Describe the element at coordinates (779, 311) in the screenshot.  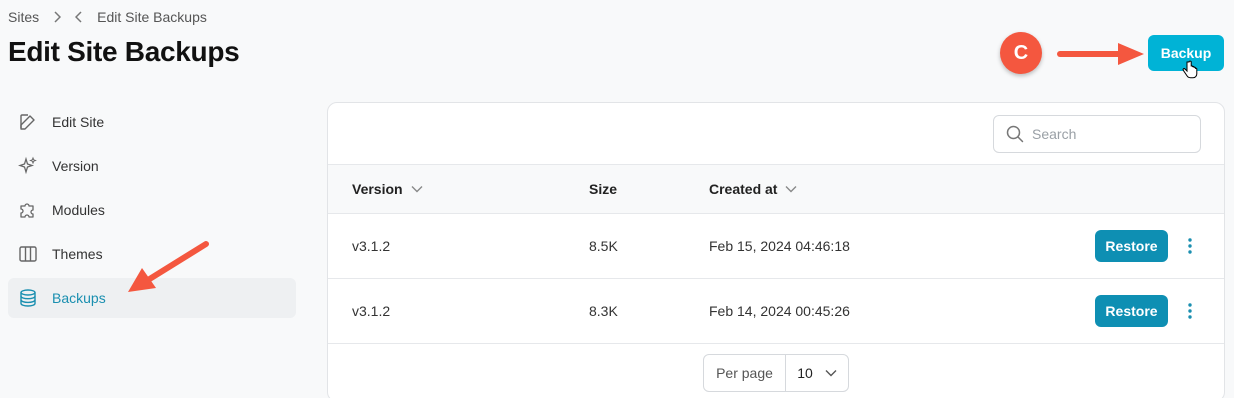
I see `created-at-cell: Feb 14, 2024 00:45:26` at that location.